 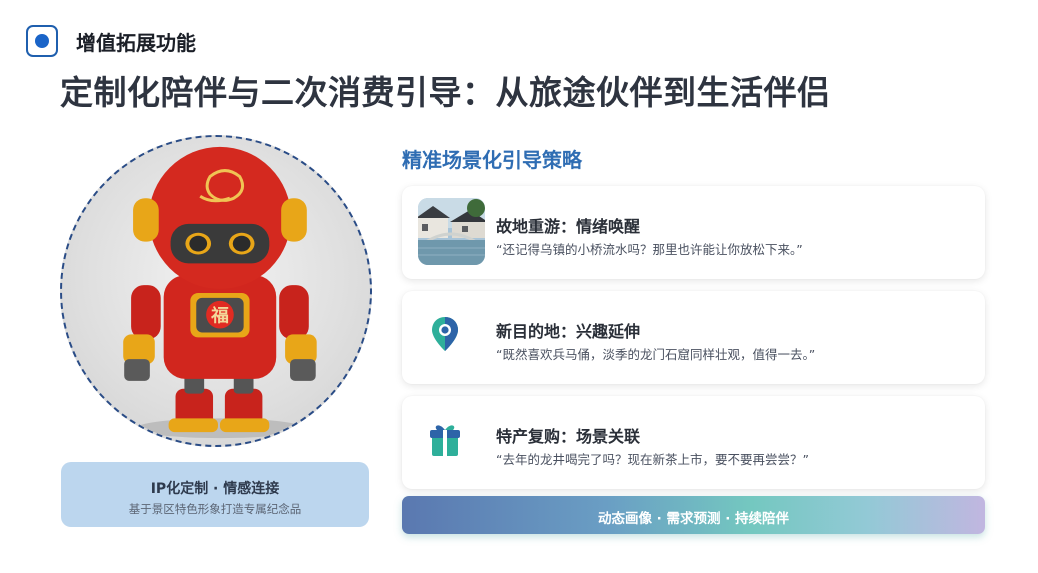 I want to click on card-quote: “既然喜欢兵马俑，淡季的龙门石窟同样壮观，值得一去。”, so click(x=656, y=354).